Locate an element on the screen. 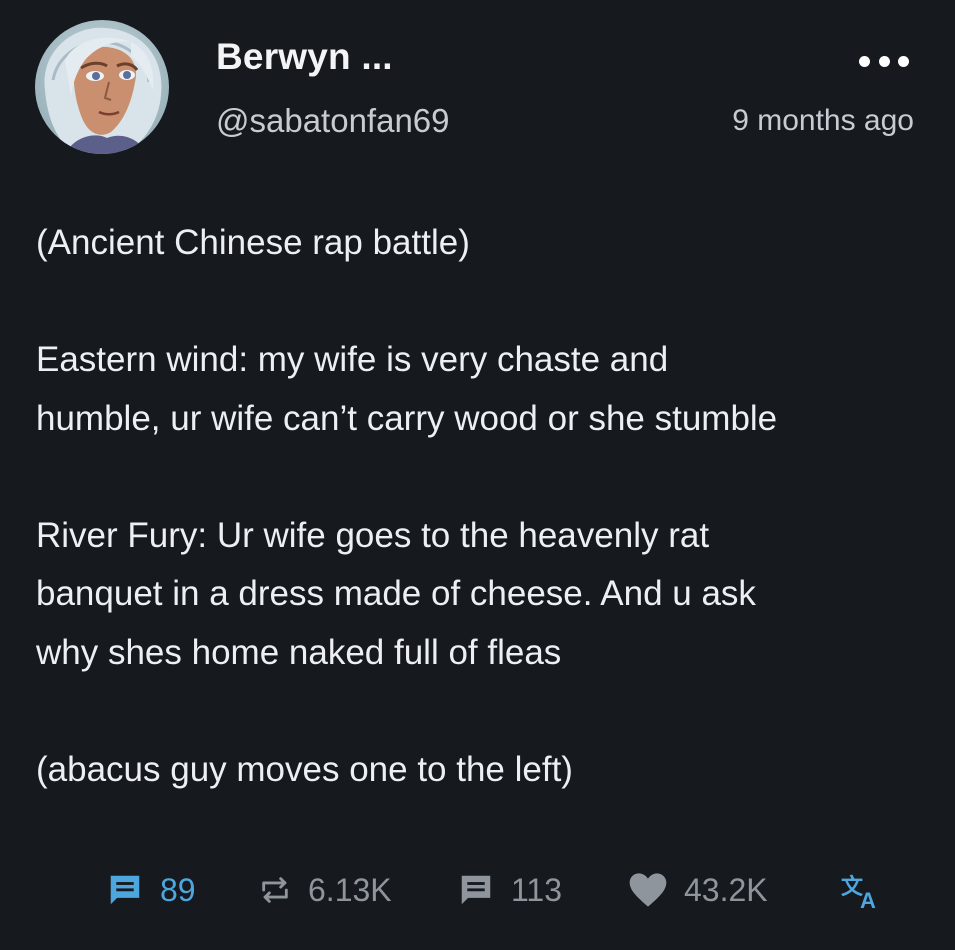 The height and width of the screenshot is (950, 955). author-handle: @sabatonfan69 is located at coordinates (333, 121).